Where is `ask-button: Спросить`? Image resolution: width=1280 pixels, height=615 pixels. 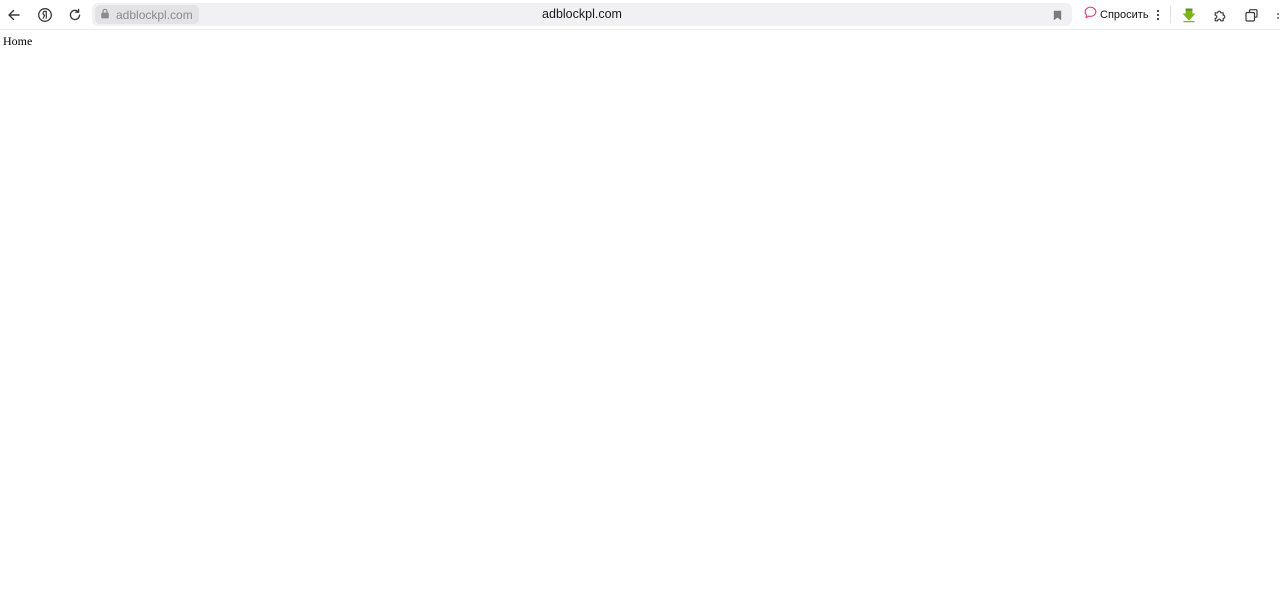 ask-button: Спросить is located at coordinates (1116, 14).